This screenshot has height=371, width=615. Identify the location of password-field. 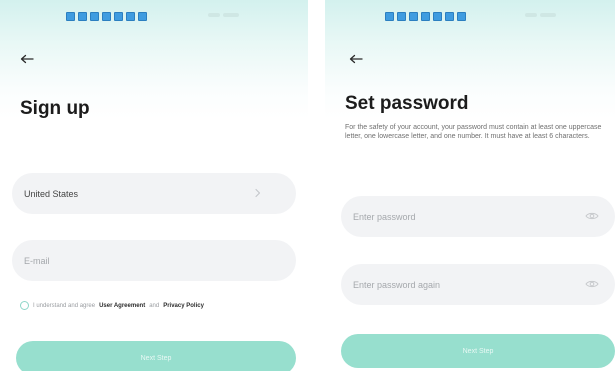
(478, 216).